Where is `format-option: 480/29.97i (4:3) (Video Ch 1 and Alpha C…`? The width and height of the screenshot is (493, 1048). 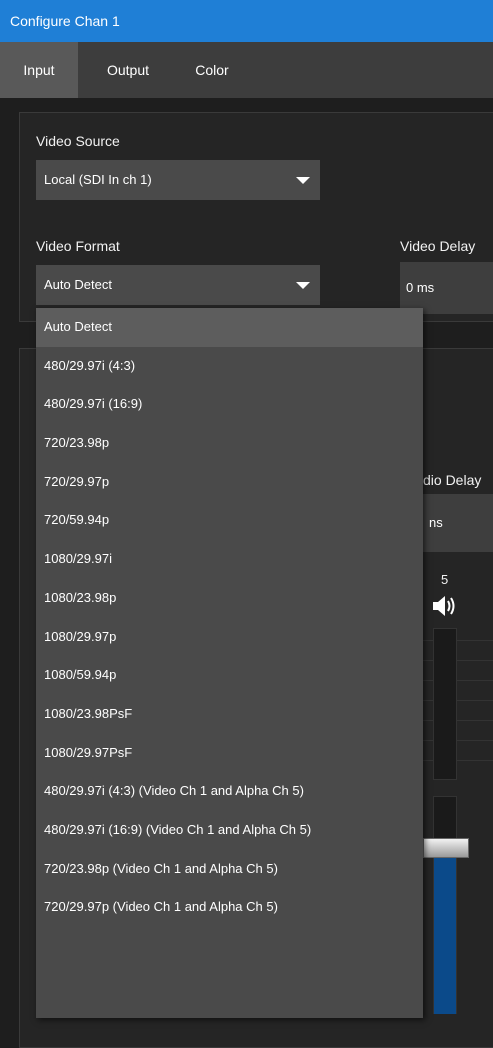
format-option: 480/29.97i (4:3) (Video Ch 1 and Alpha C… is located at coordinates (229, 791).